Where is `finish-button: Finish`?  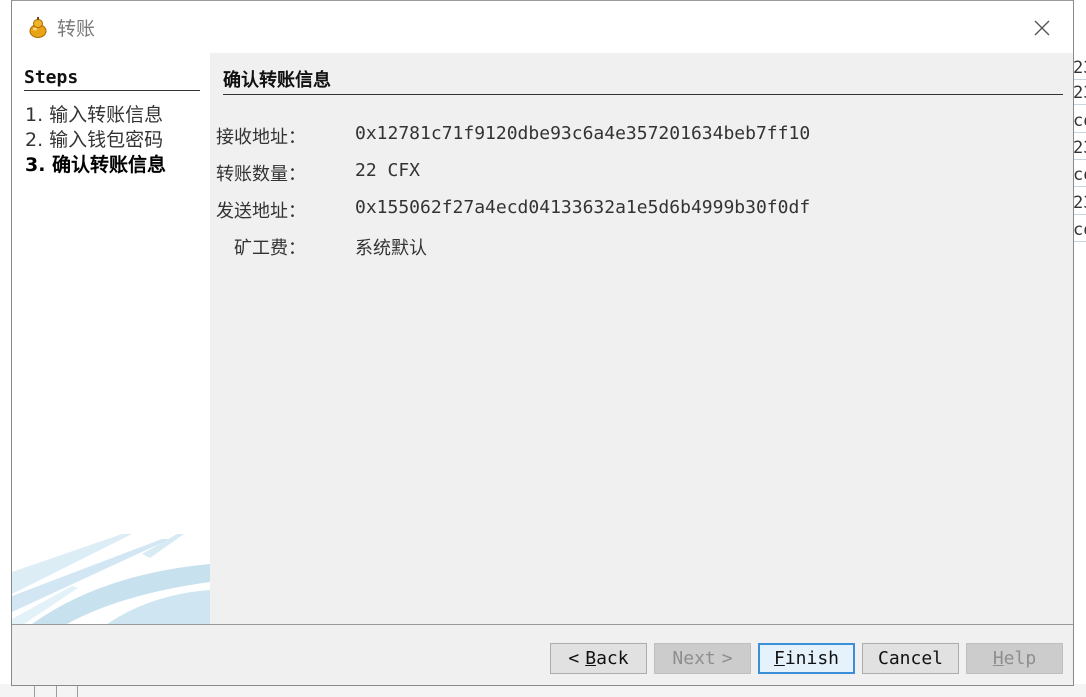
finish-button: Finish is located at coordinates (806, 658).